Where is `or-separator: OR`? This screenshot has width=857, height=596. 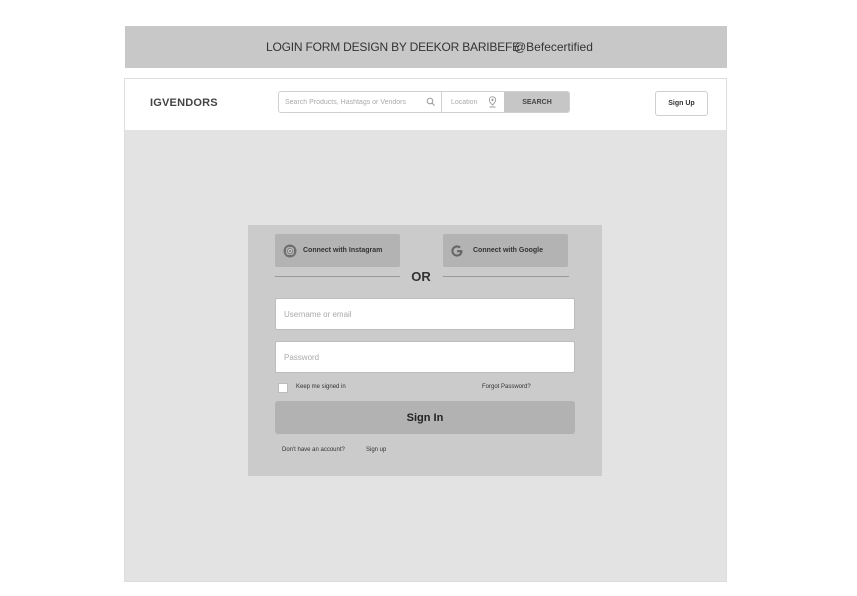
or-separator: OR is located at coordinates (421, 276).